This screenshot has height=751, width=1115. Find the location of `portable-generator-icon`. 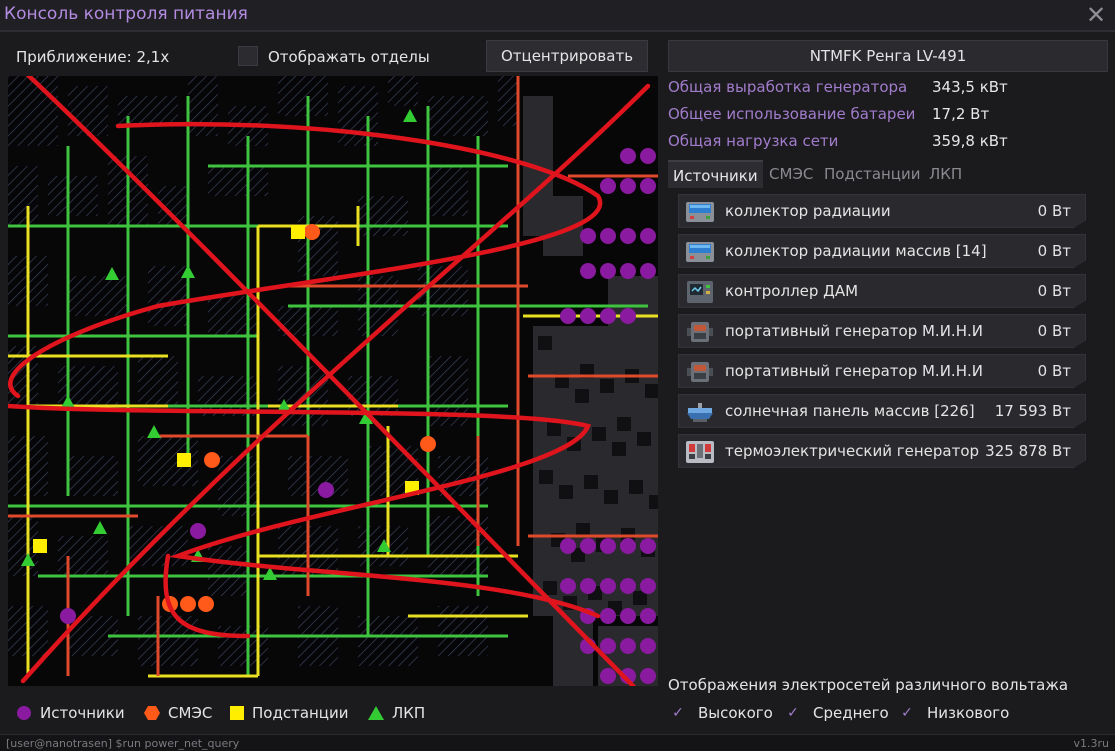

portable-generator-icon is located at coordinates (700, 332).